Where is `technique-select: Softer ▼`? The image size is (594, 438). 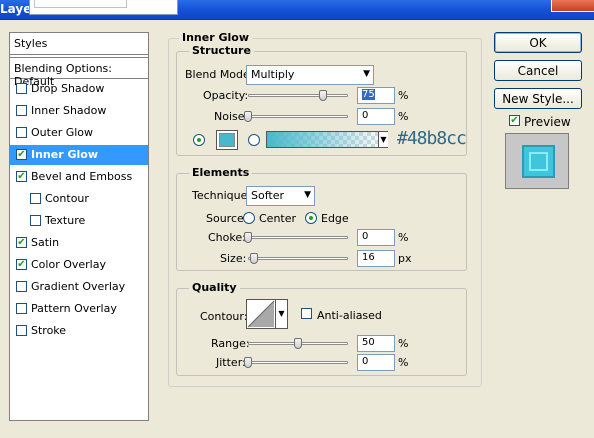 technique-select: Softer ▼ is located at coordinates (280, 196).